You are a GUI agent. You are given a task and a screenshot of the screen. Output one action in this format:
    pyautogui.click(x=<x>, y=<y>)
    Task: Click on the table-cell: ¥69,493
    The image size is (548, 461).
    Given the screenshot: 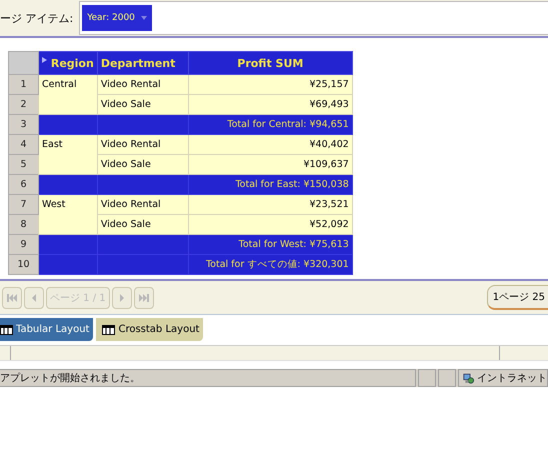 What is the action you would take?
    pyautogui.click(x=270, y=104)
    